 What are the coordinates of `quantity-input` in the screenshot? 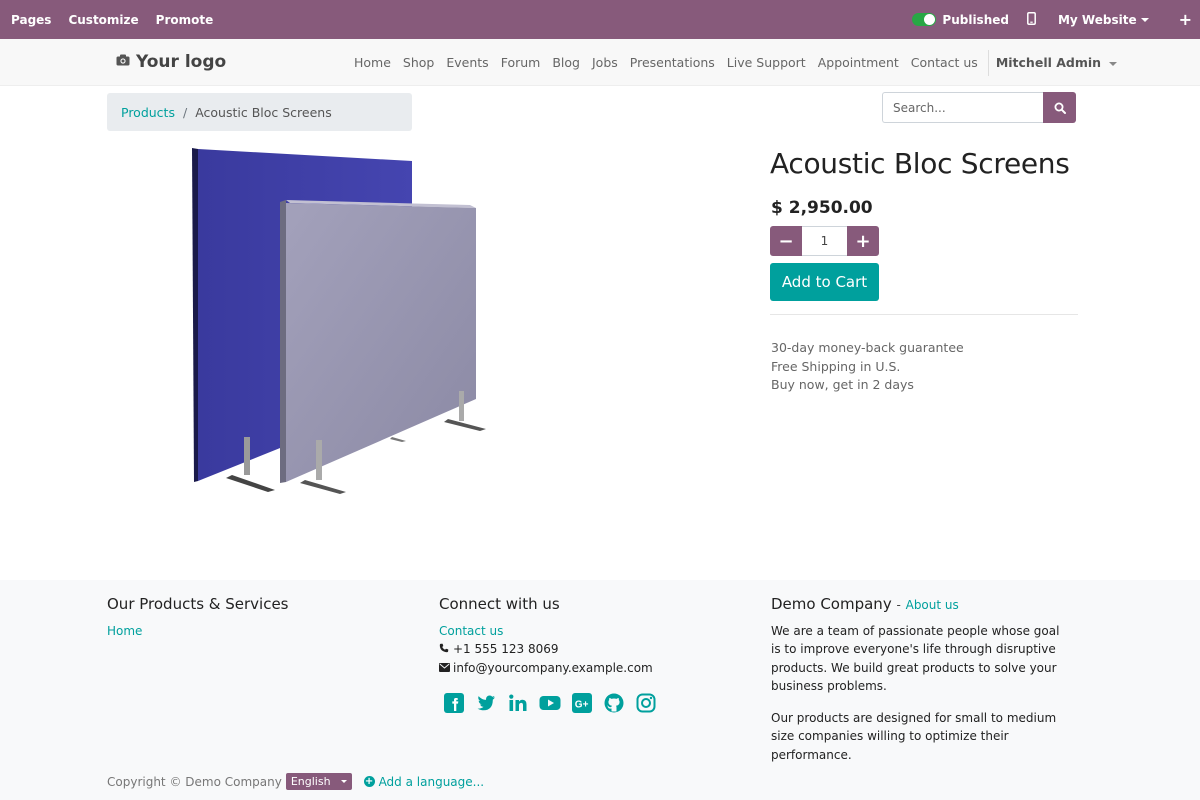 It's located at (824, 241).